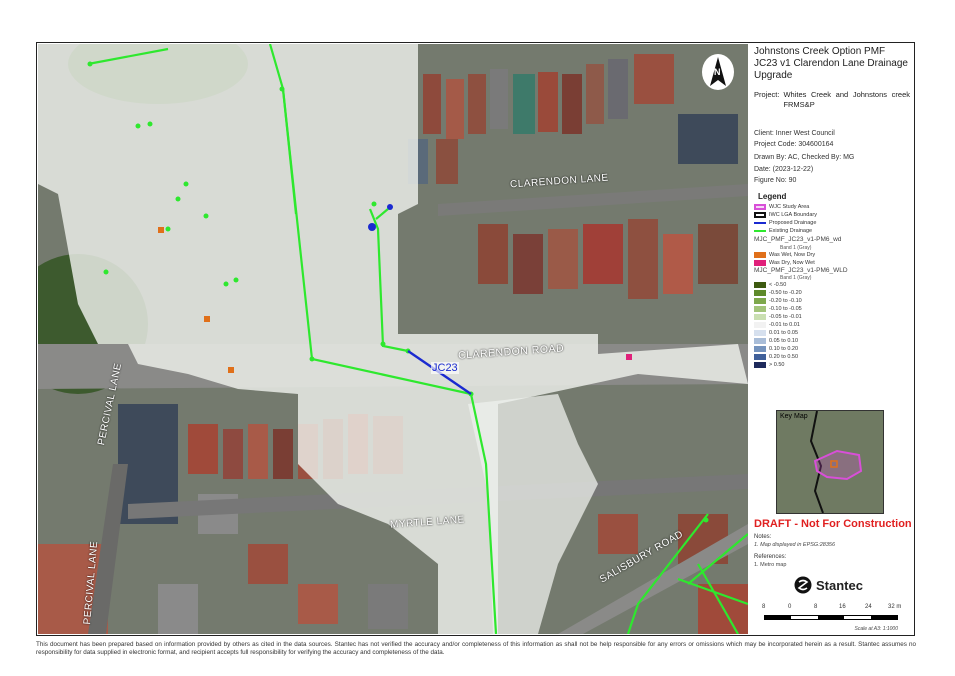 This screenshot has height=676, width=955. What do you see at coordinates (772, 196) in the screenshot?
I see `legend-title: Legend` at bounding box center [772, 196].